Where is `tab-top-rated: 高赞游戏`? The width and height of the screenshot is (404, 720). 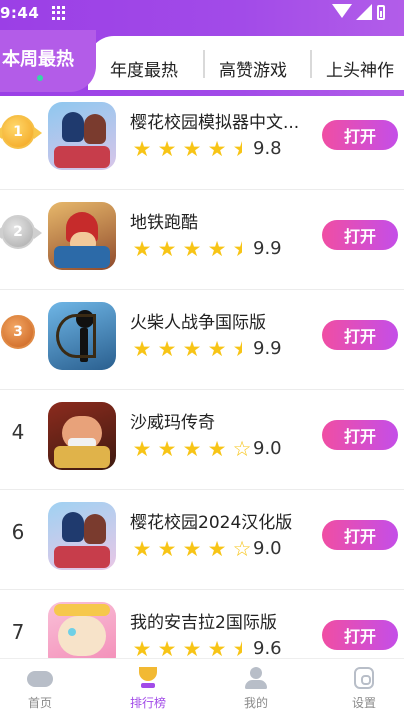 tab-top-rated: 高赞游戏 is located at coordinates (253, 68).